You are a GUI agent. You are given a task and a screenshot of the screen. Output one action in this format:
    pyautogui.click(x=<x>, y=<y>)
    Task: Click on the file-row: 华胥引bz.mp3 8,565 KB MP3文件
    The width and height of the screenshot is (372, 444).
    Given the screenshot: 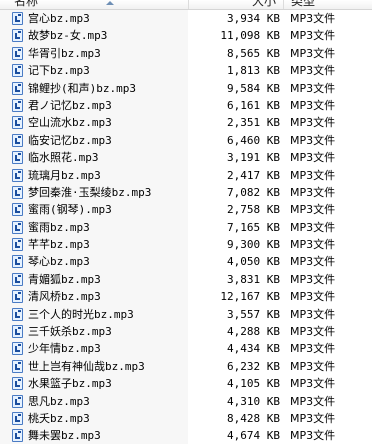 What is the action you would take?
    pyautogui.click(x=186, y=53)
    